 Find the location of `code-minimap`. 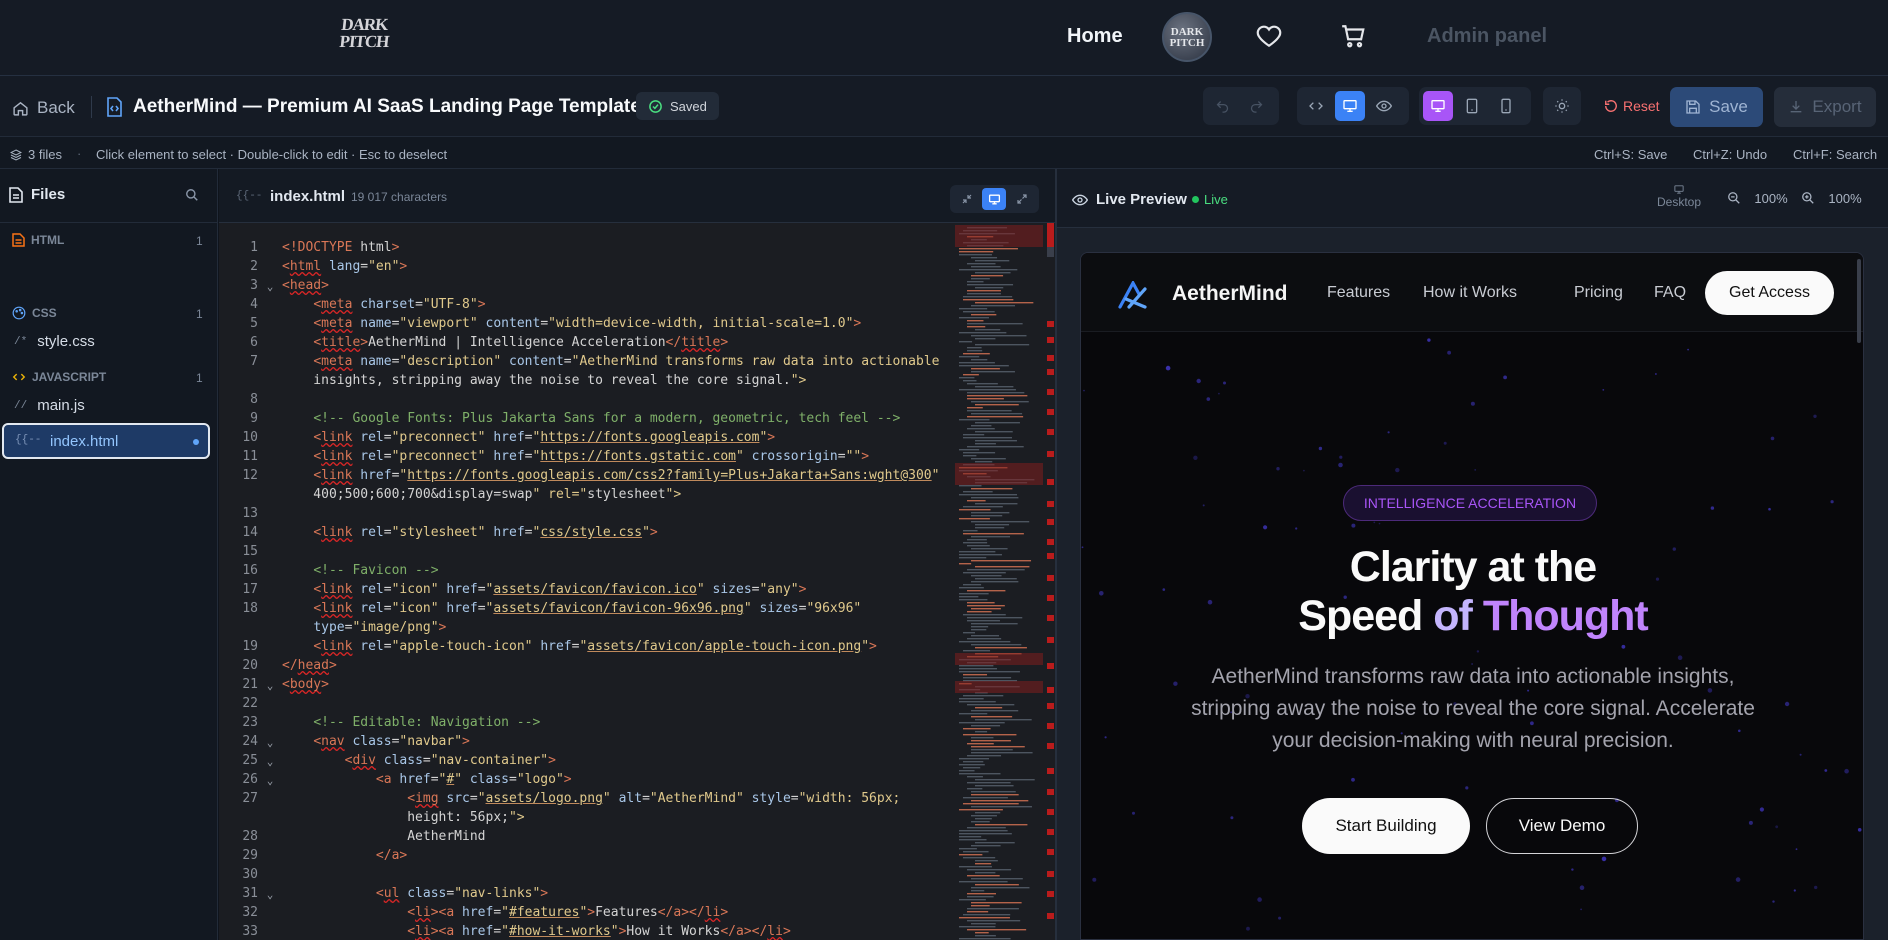

code-minimap is located at coordinates (999, 581).